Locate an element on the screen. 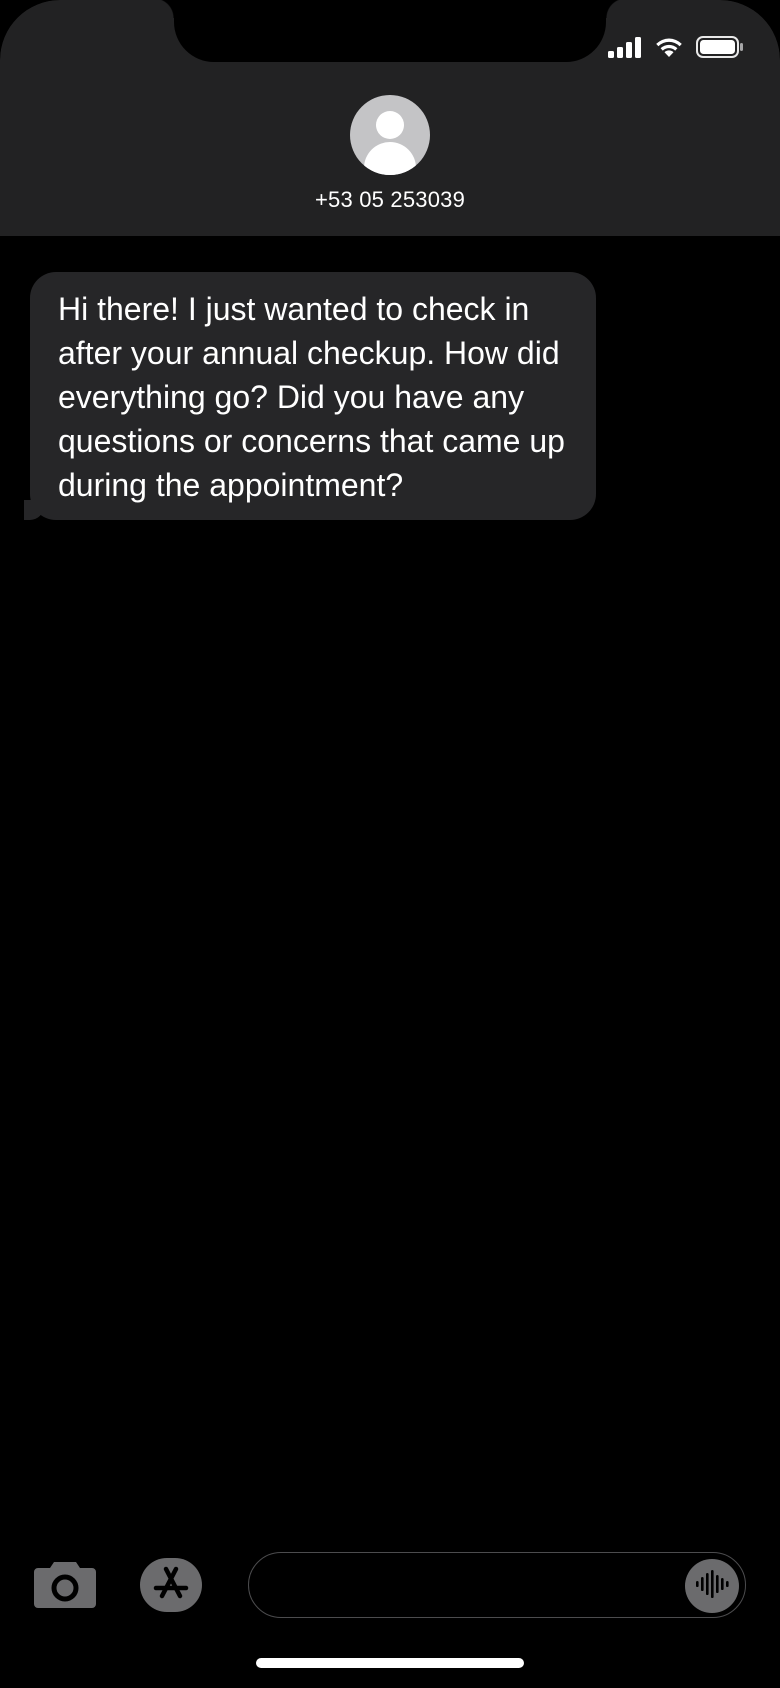  voice-waveform-icon is located at coordinates (712, 1586).